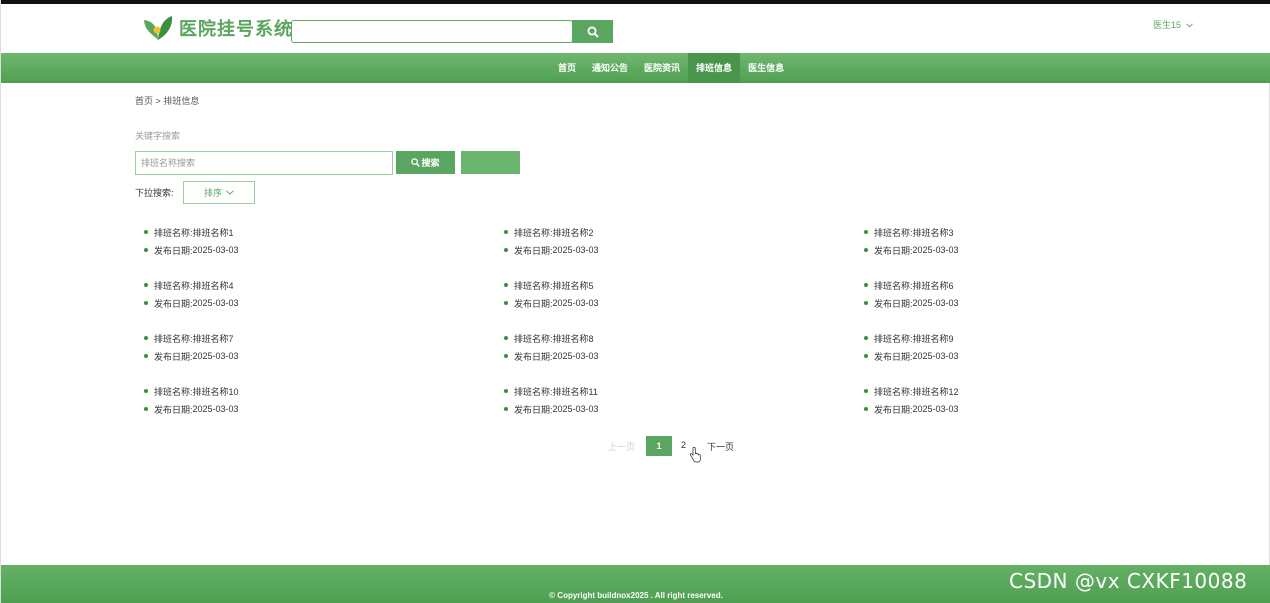  Describe the element at coordinates (573, 285) in the screenshot. I see `schedule-name-value: 排班名称5` at that location.